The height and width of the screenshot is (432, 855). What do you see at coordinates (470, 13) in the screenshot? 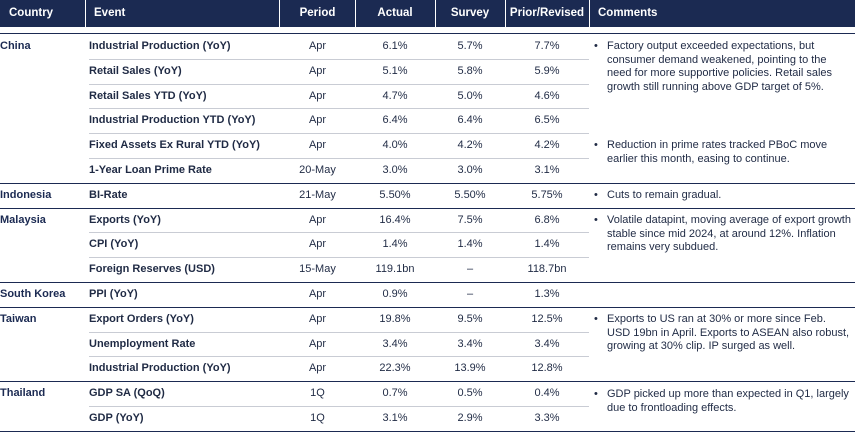
I see `header-survey: Survey` at bounding box center [470, 13].